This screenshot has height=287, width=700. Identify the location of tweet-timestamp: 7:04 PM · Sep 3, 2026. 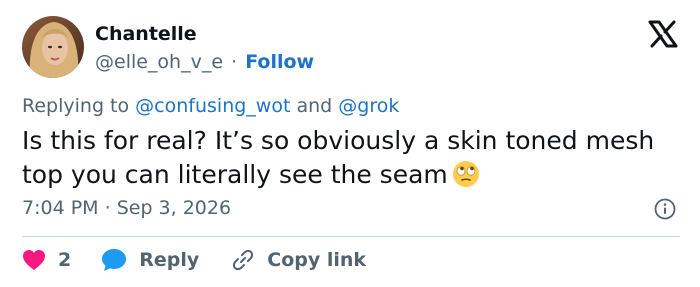
(126, 208).